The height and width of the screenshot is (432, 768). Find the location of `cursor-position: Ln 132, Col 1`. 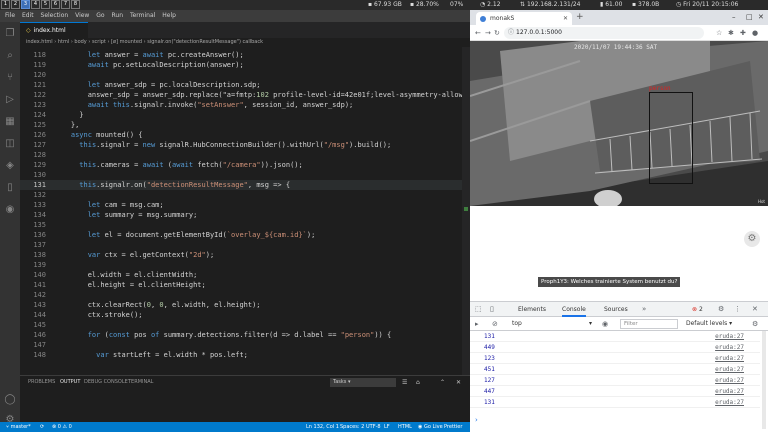

cursor-position: Ln 132, Col 1 is located at coordinates (322, 427).